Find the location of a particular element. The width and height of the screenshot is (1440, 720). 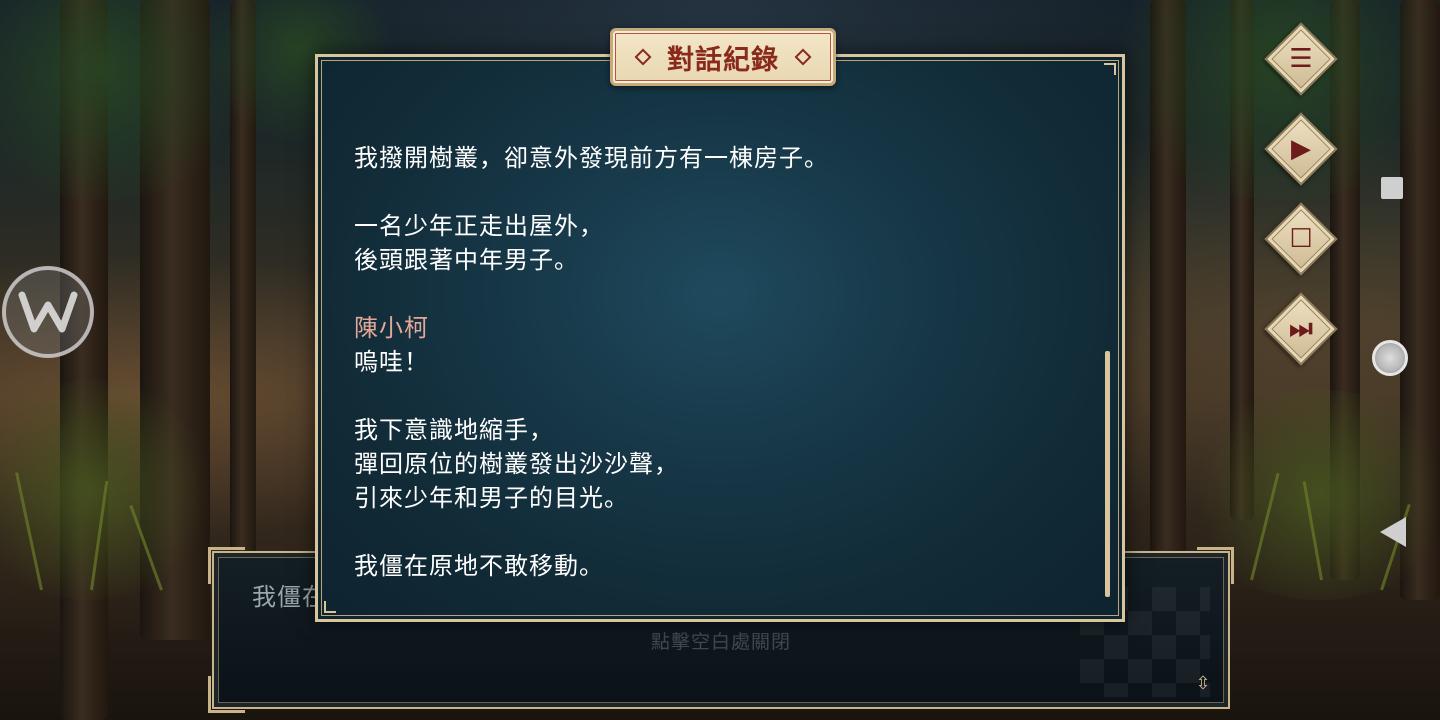

corner-ornament-tl is located at coordinates (226, 565).